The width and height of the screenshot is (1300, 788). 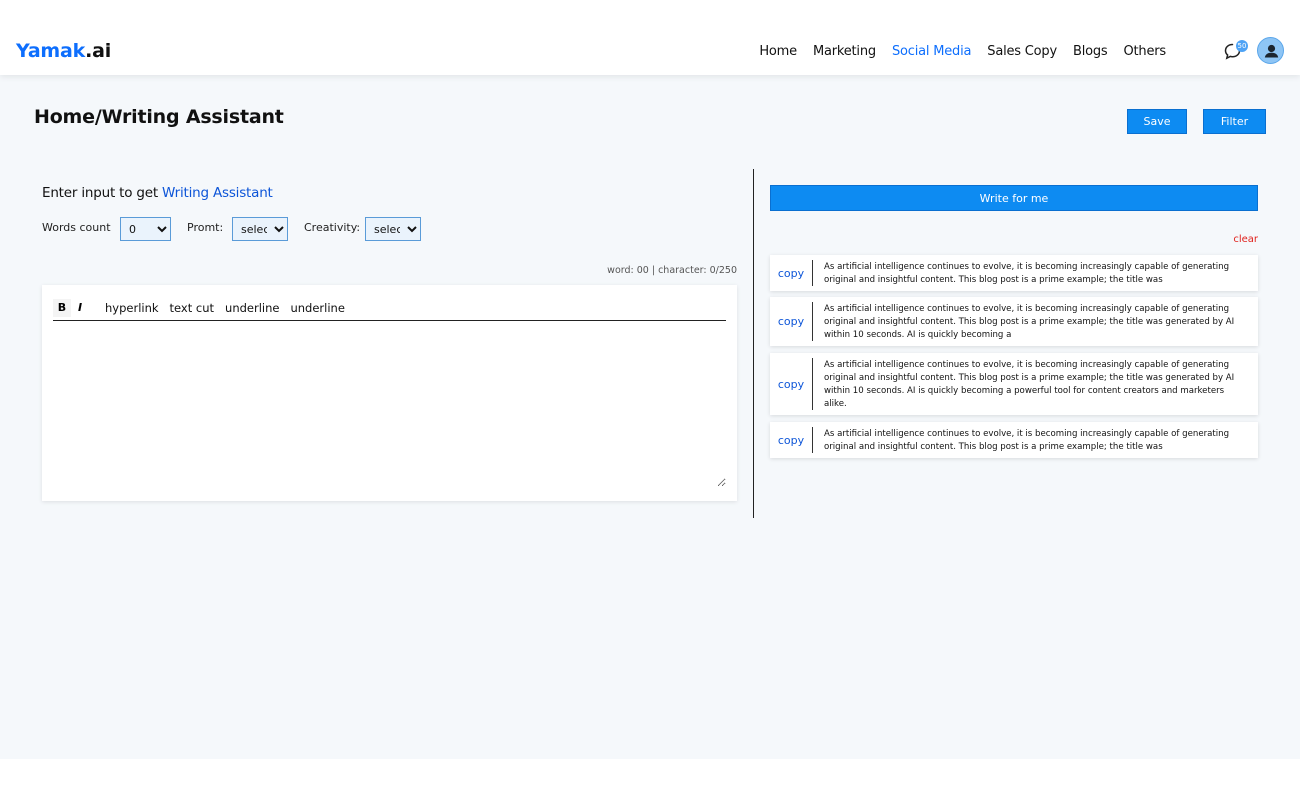 I want to click on hyperlink-button: hyperlink, so click(x=132, y=308).